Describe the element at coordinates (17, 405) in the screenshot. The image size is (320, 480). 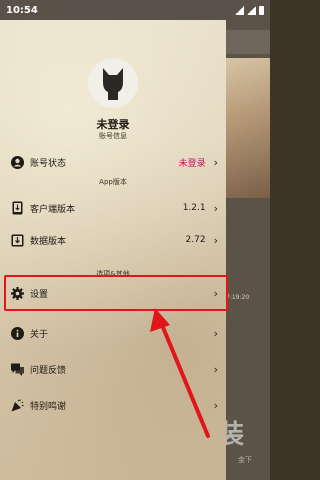
I see `confetti-icon` at that location.